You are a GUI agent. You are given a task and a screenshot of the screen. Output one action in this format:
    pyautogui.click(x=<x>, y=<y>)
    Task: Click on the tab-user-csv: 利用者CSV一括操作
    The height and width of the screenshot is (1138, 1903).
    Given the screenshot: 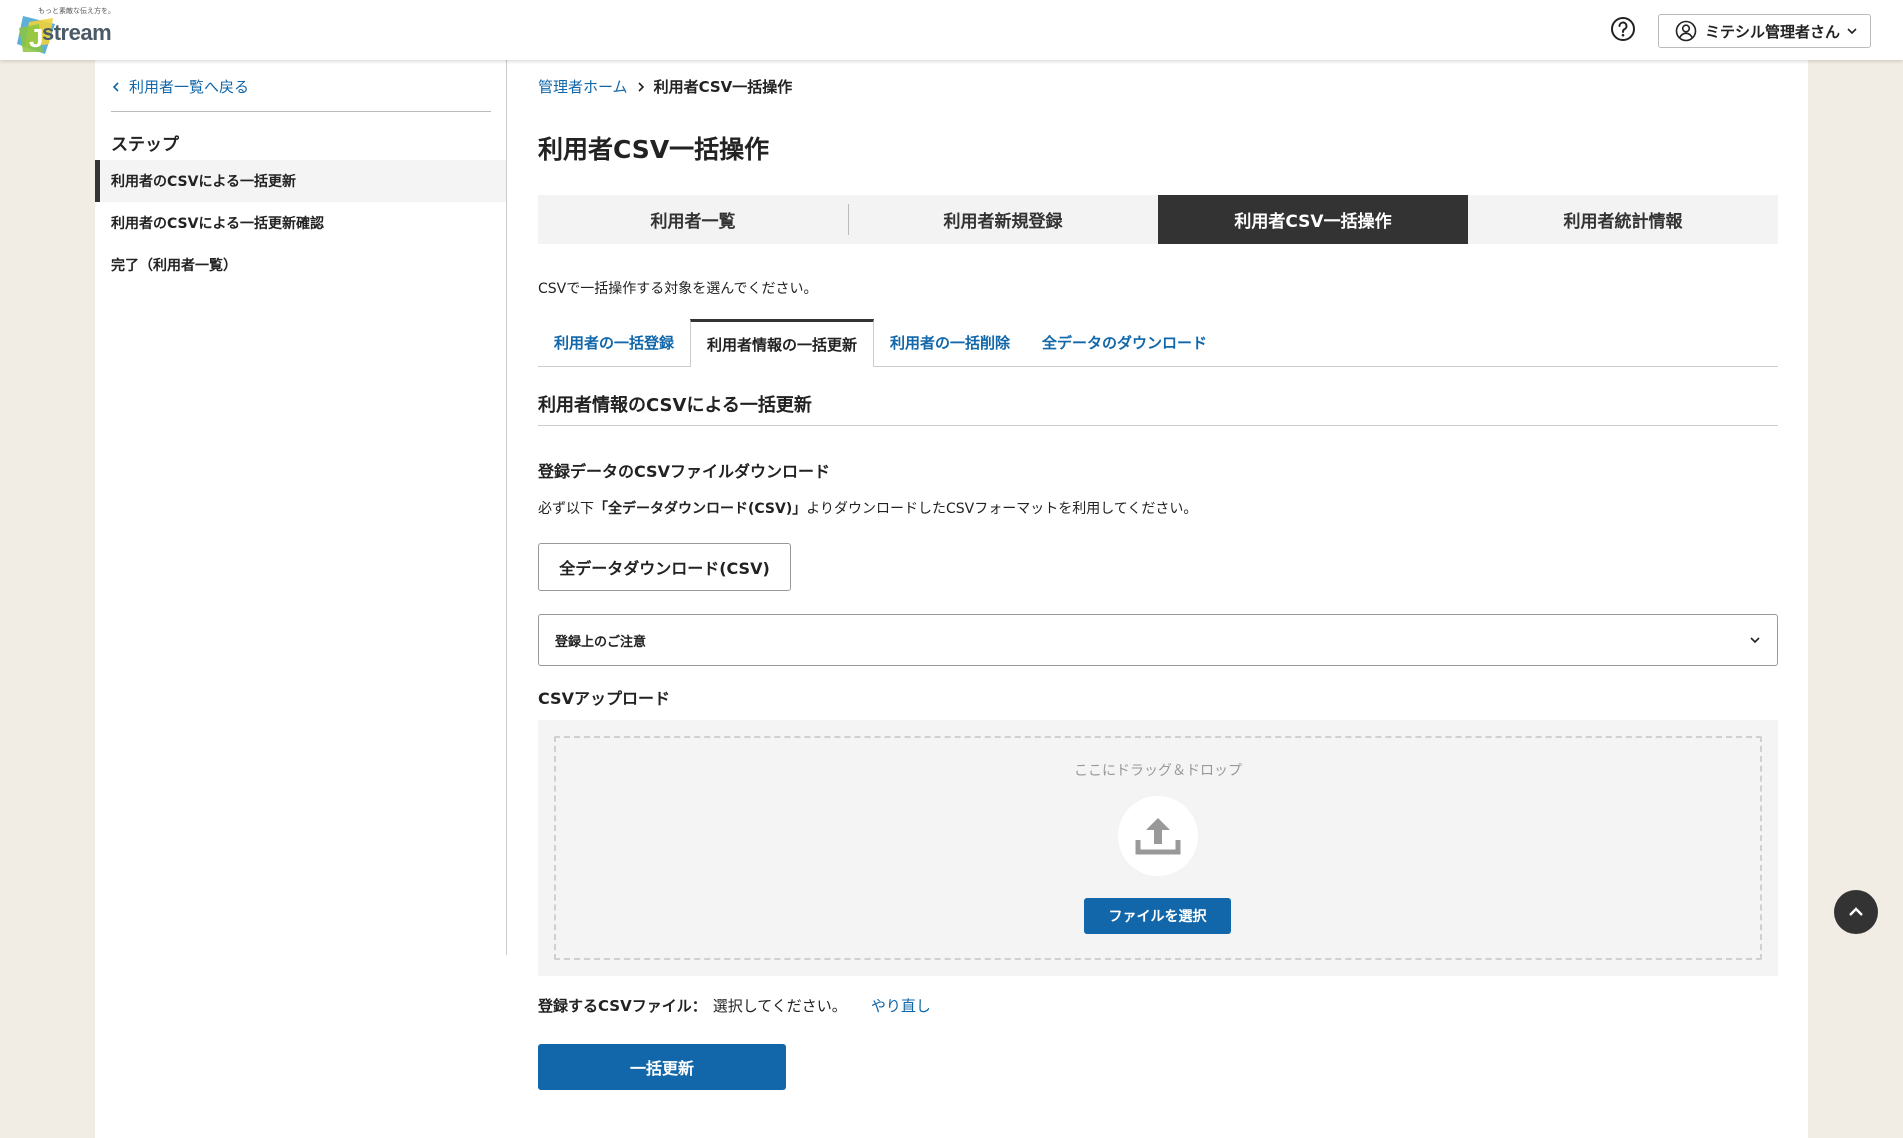 What is the action you would take?
    pyautogui.click(x=1313, y=219)
    